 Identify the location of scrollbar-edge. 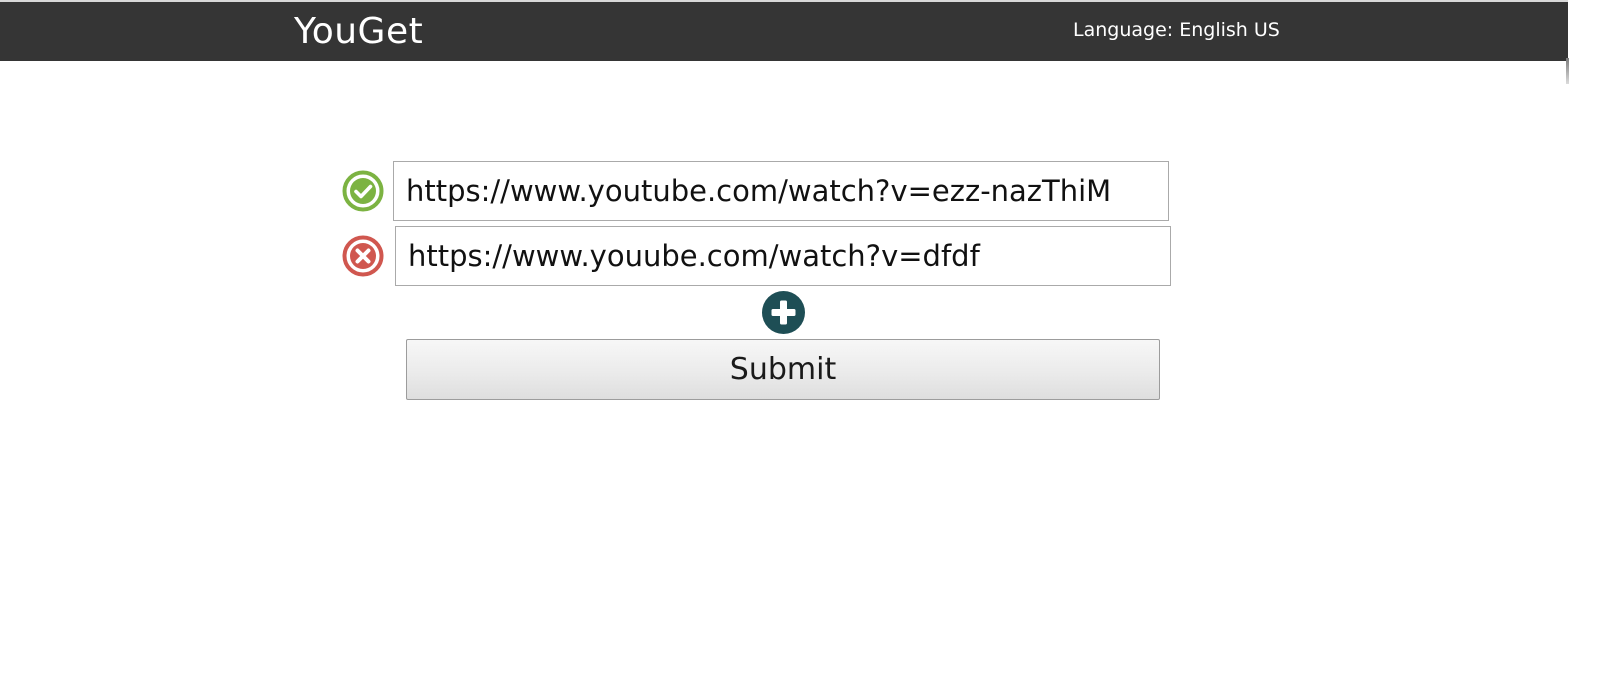
(1567, 71).